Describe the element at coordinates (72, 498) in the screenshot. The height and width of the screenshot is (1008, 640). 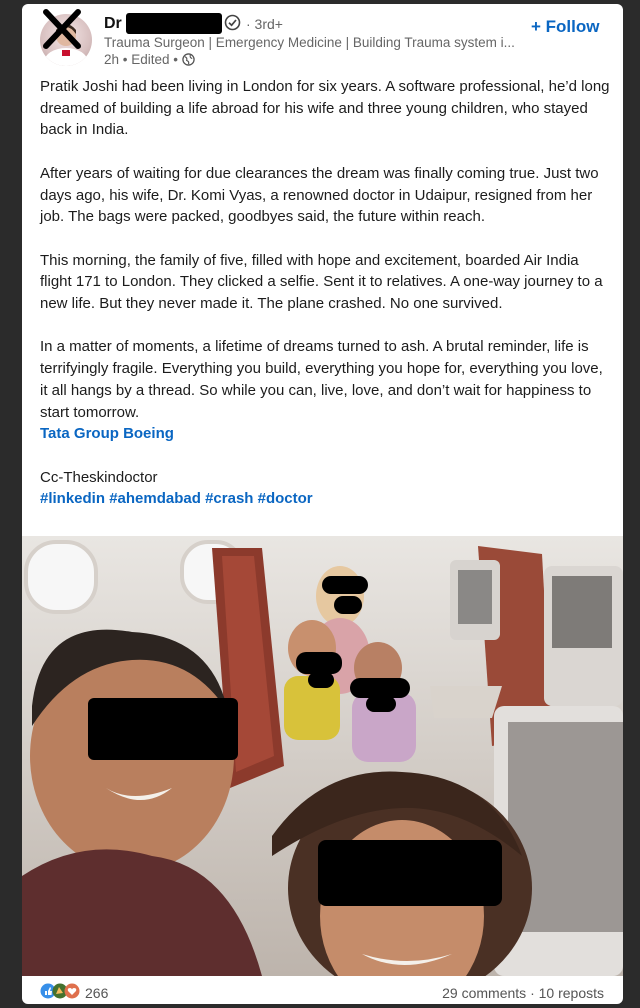
I see `hashtag-linkedin: #linkedin` at that location.